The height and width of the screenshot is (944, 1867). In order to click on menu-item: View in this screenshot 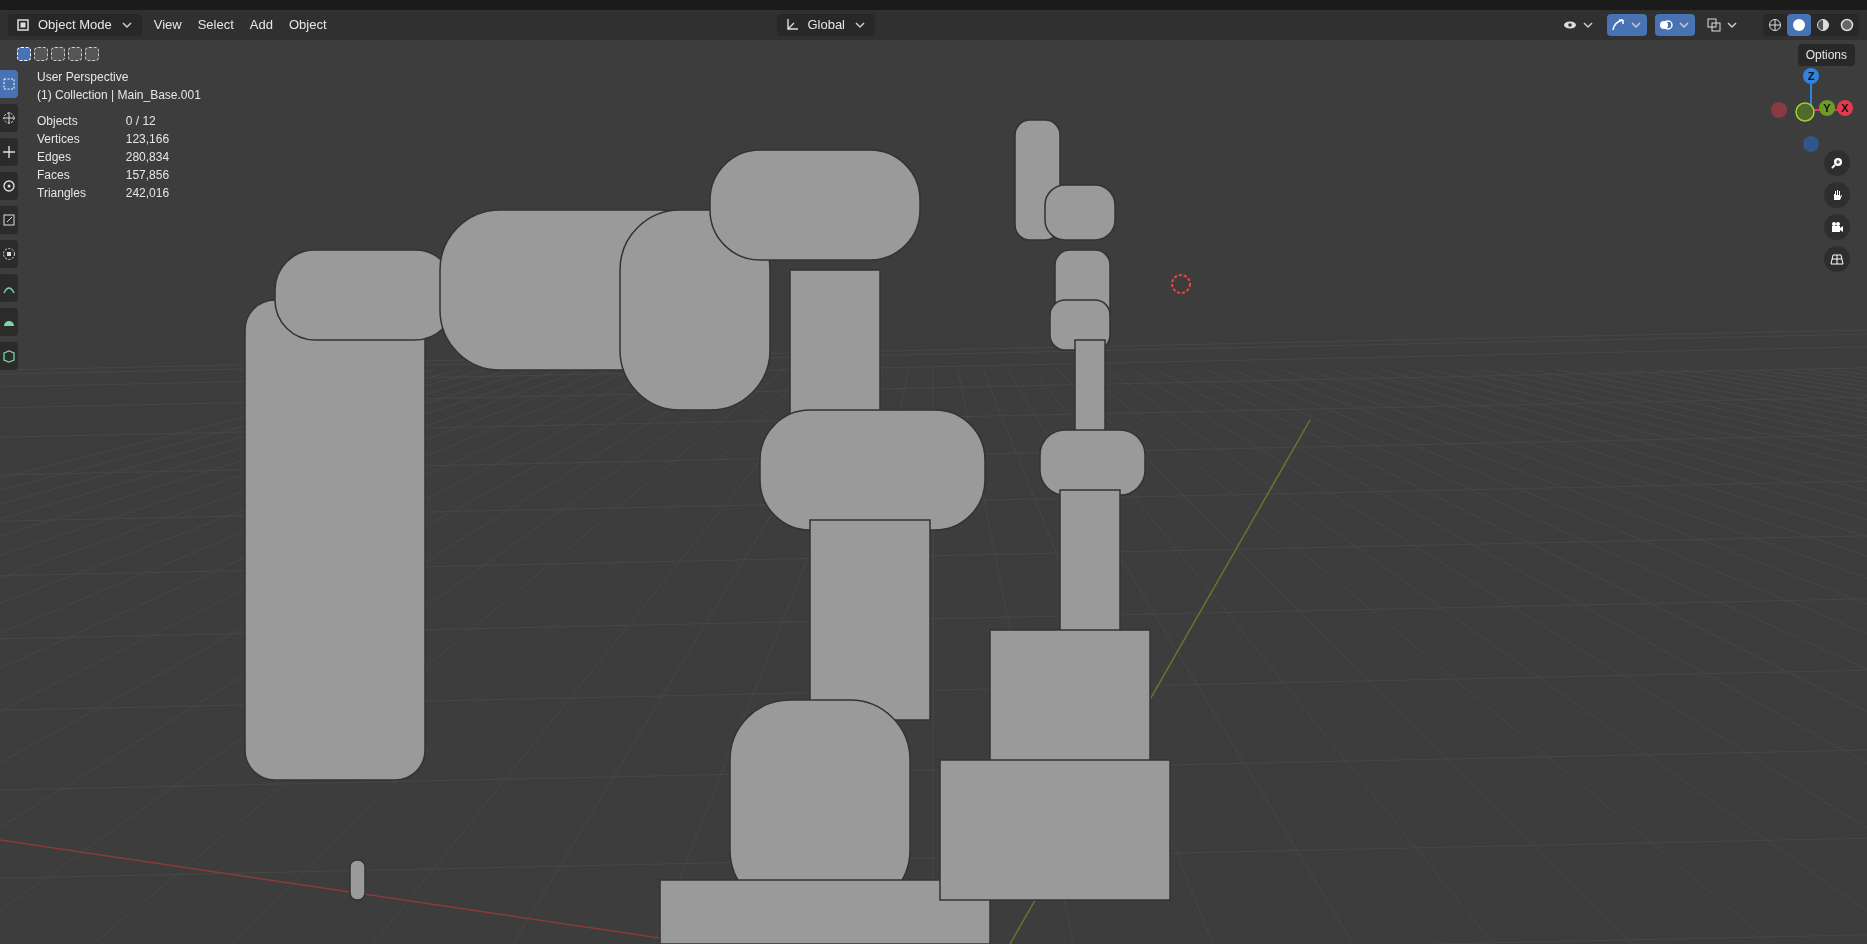, I will do `click(167, 25)`.